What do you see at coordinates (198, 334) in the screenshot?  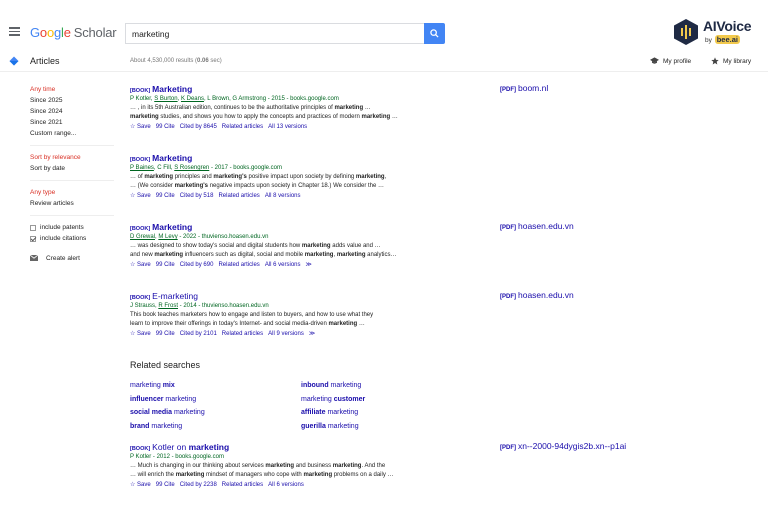 I see `cited-by-link: Cited by 2101` at bounding box center [198, 334].